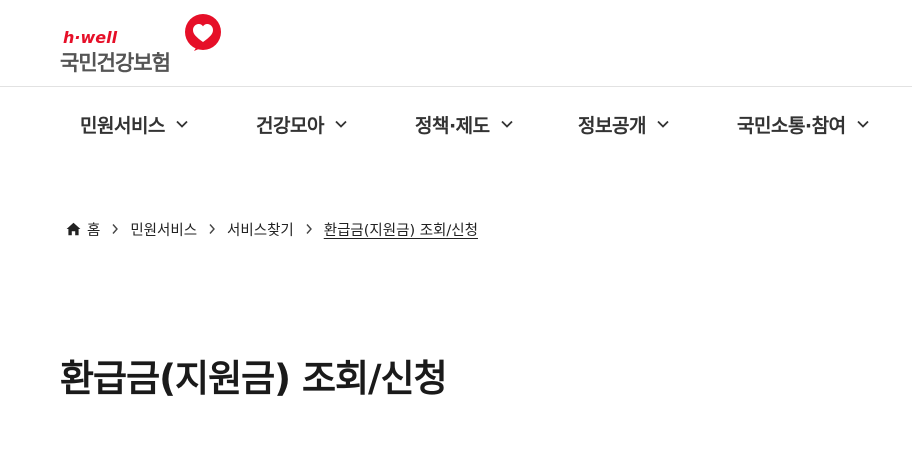  I want to click on gnb-item-label: 정책·제도, so click(452, 125).